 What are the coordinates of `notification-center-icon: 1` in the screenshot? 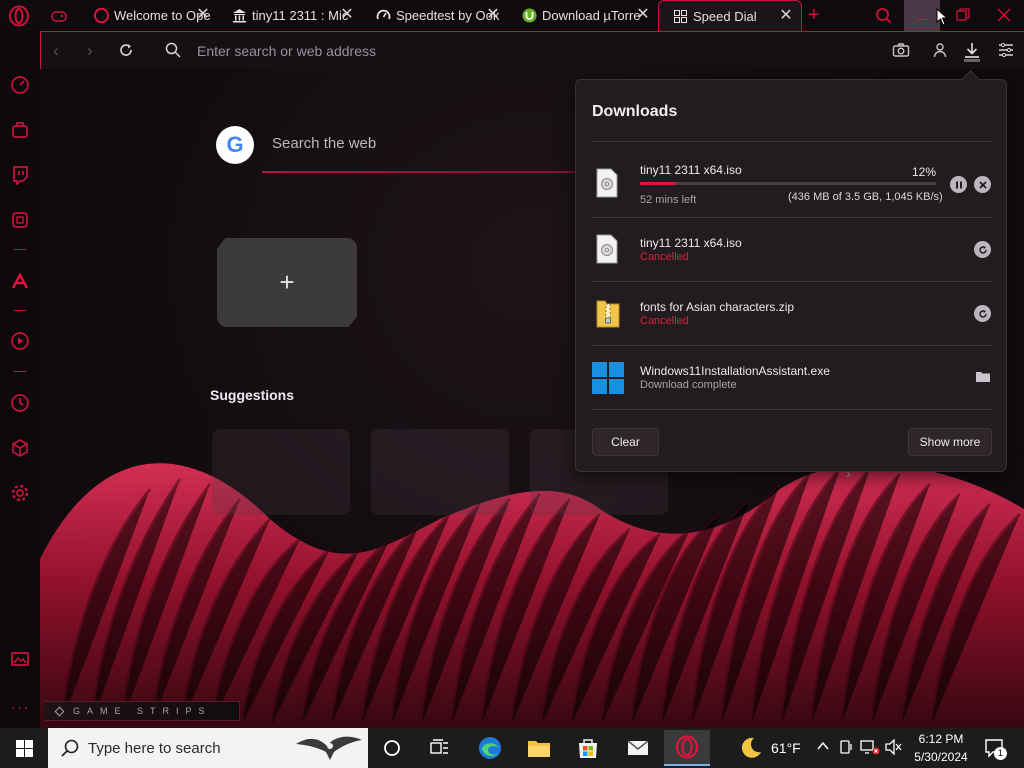 It's located at (995, 748).